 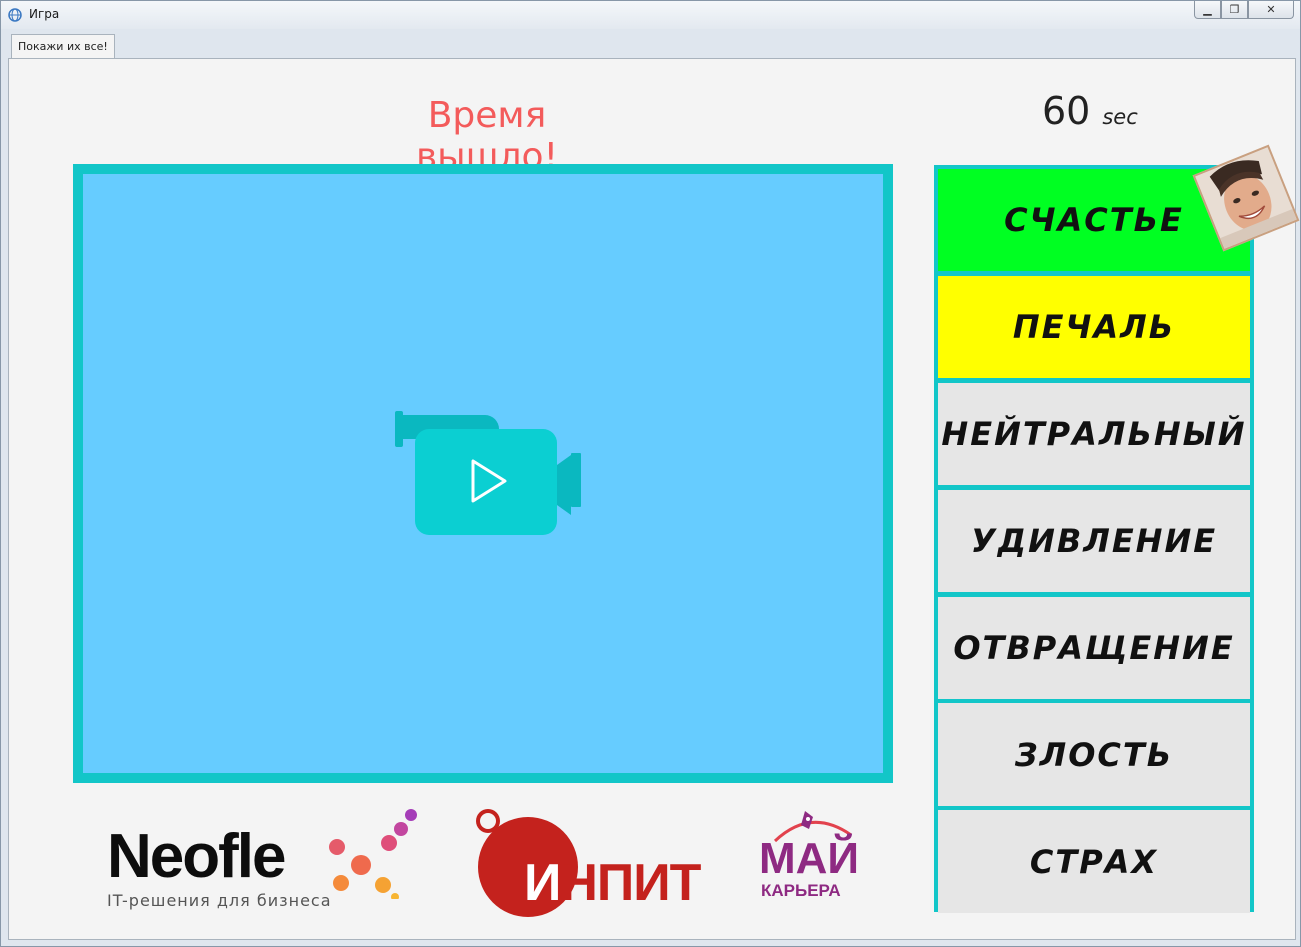 I want to click on inpit-logo: ИНПИТ, so click(x=592, y=864).